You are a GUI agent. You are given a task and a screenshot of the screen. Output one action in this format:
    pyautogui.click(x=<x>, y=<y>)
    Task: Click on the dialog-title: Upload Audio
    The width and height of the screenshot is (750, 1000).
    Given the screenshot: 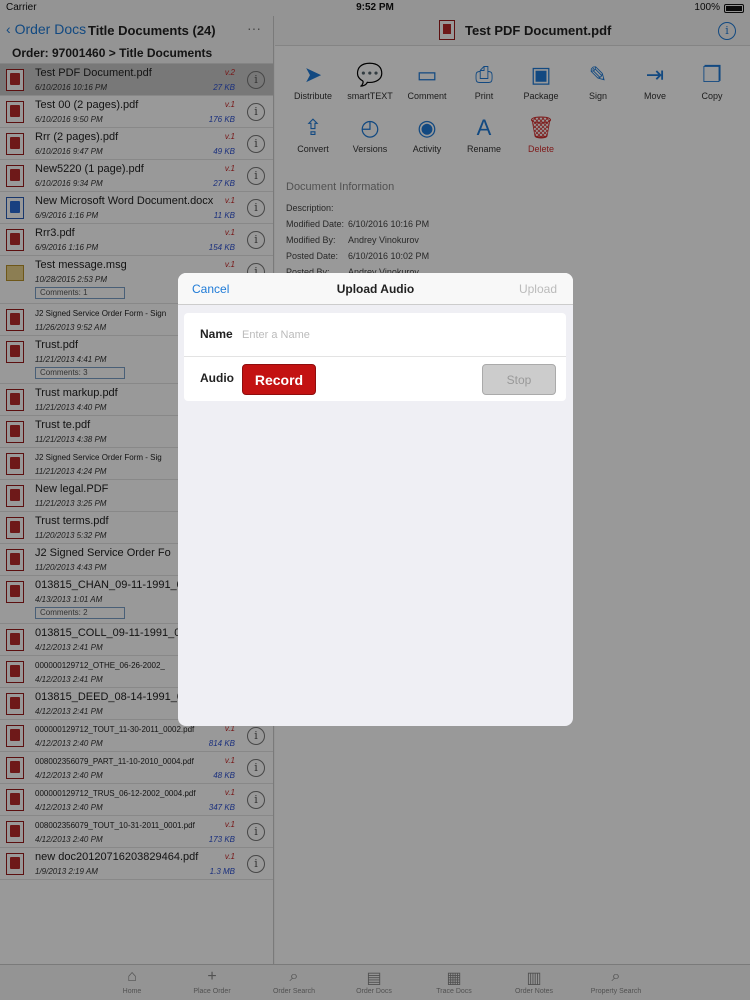 What is the action you would take?
    pyautogui.click(x=375, y=289)
    